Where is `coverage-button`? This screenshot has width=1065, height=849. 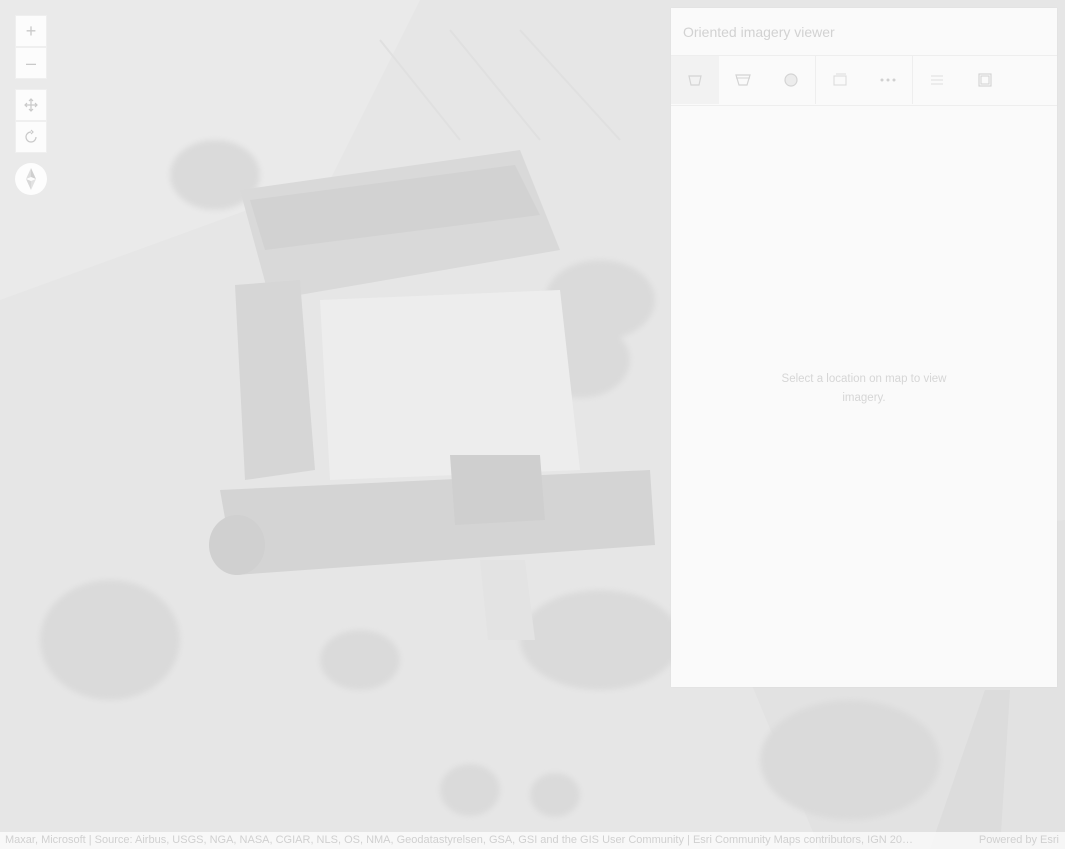 coverage-button is located at coordinates (791, 80).